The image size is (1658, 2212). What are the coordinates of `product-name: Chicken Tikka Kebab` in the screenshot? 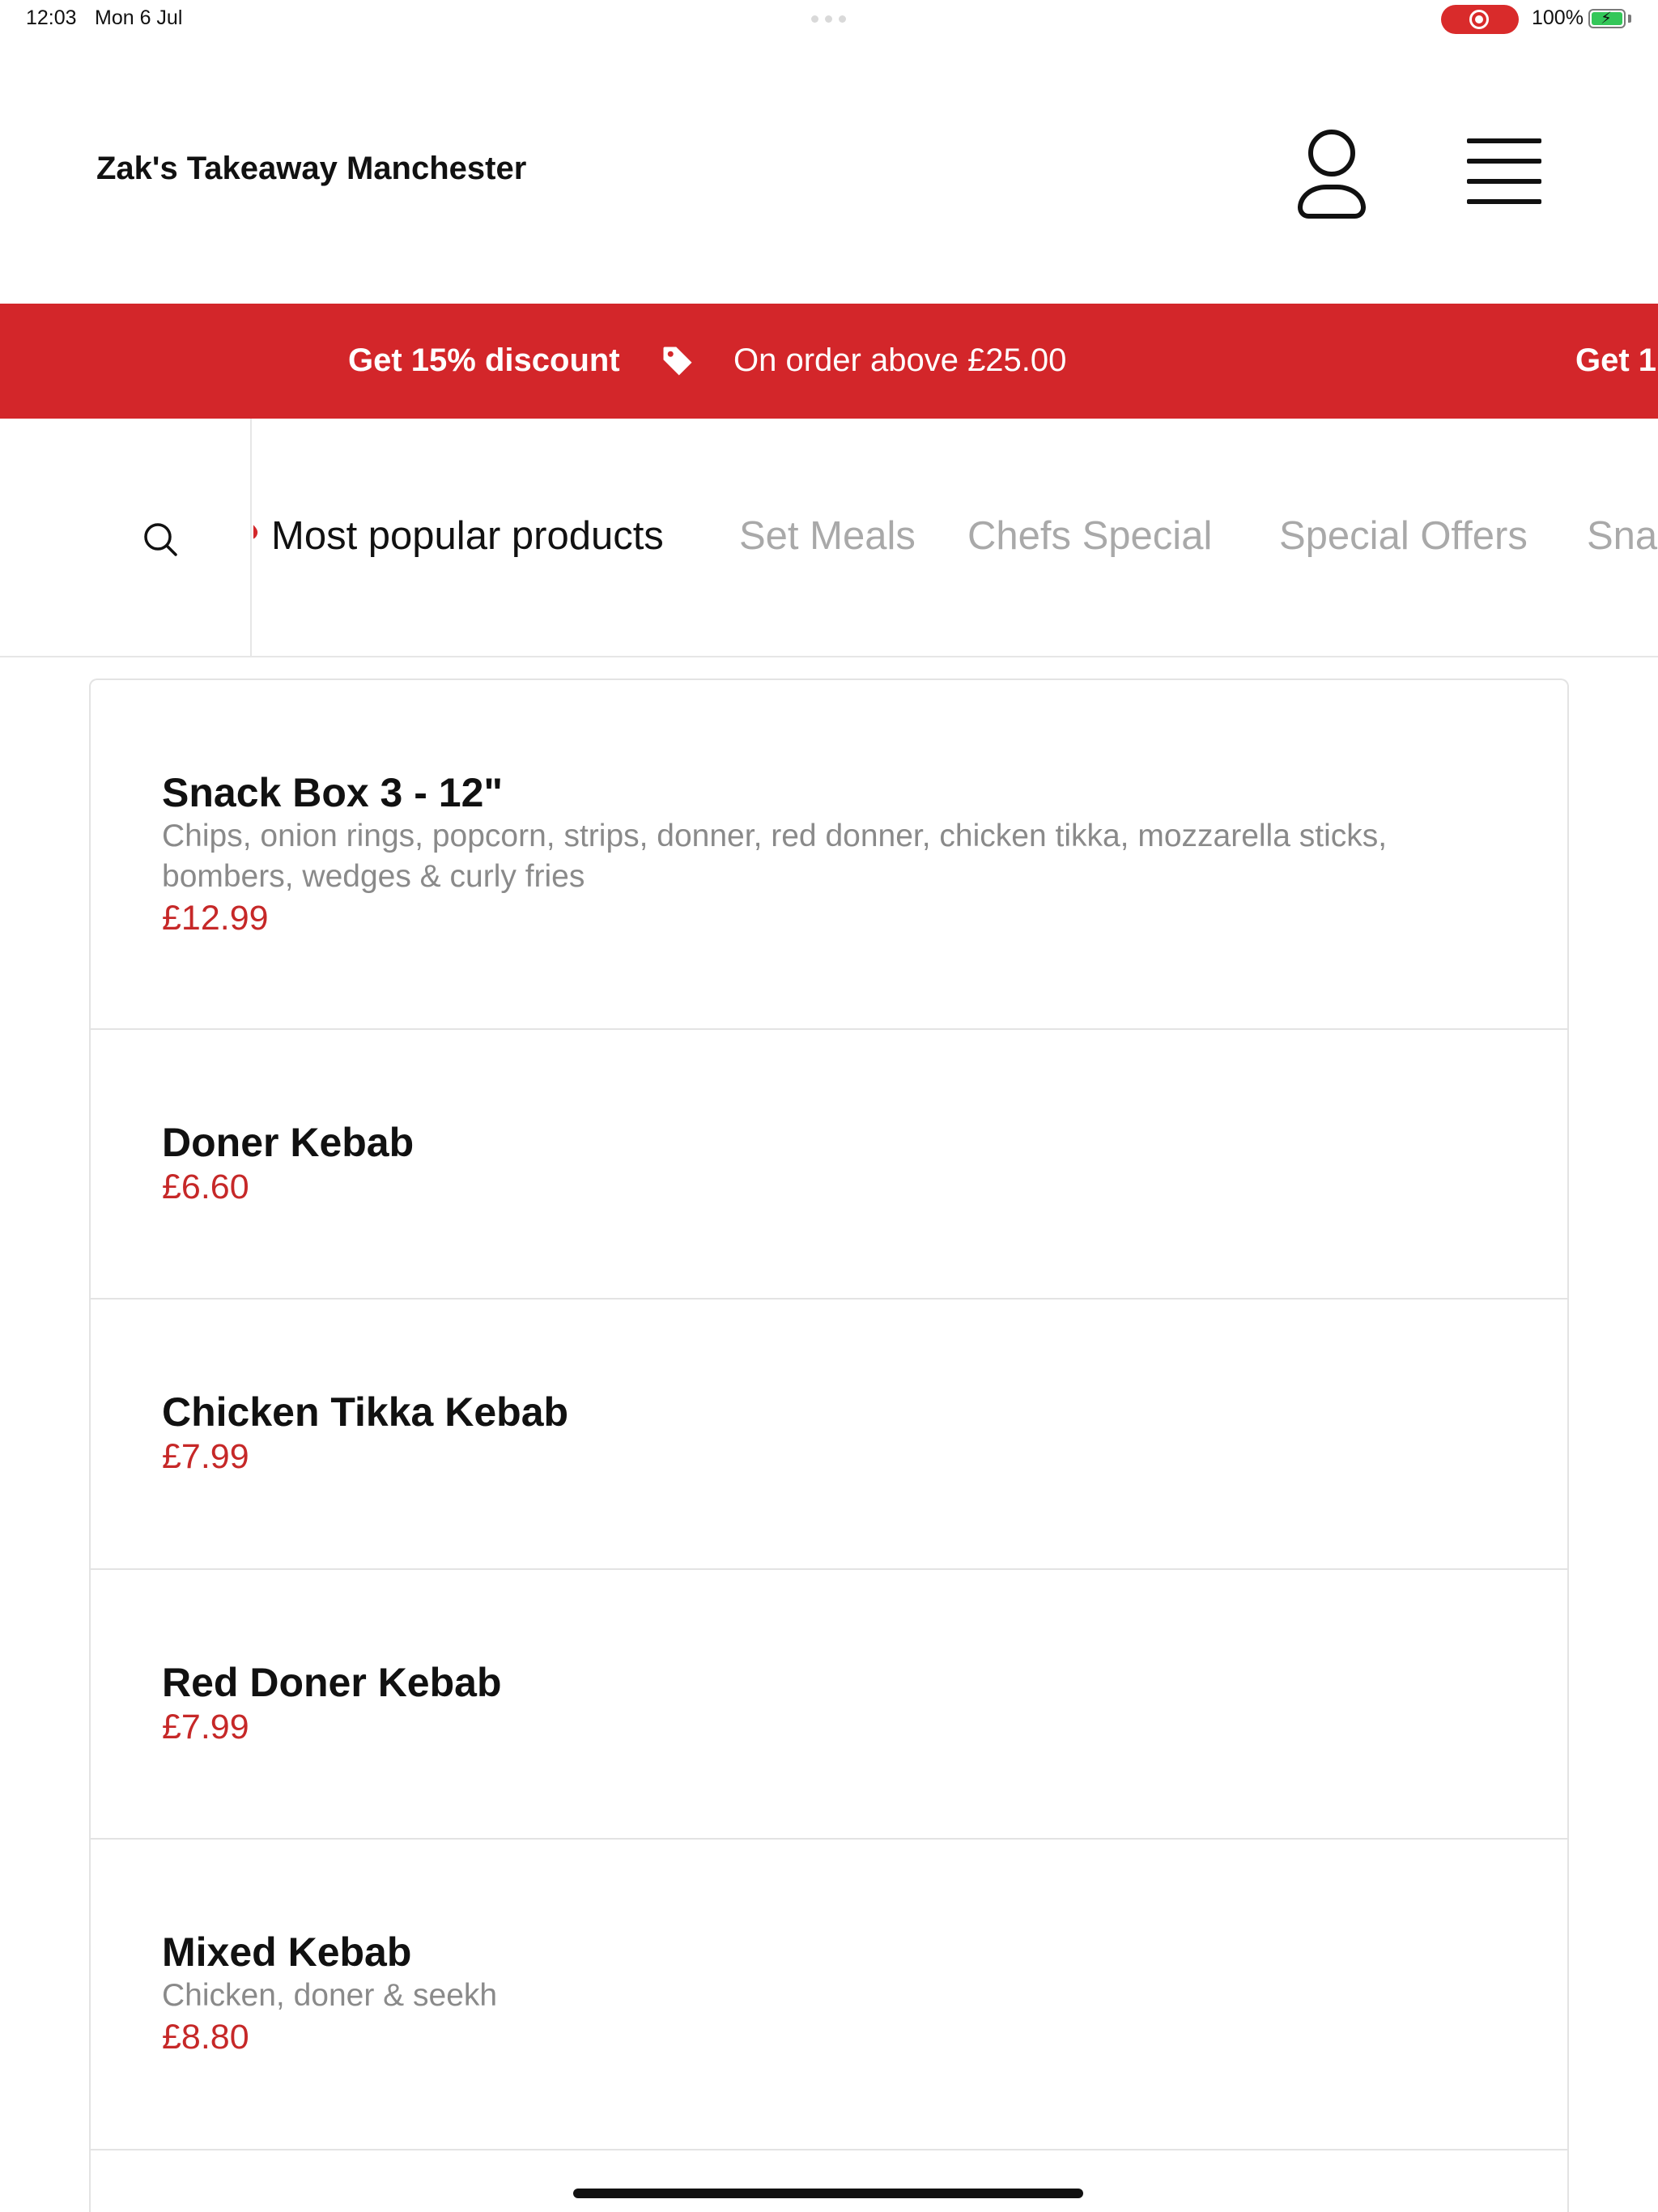 It's located at (365, 1412).